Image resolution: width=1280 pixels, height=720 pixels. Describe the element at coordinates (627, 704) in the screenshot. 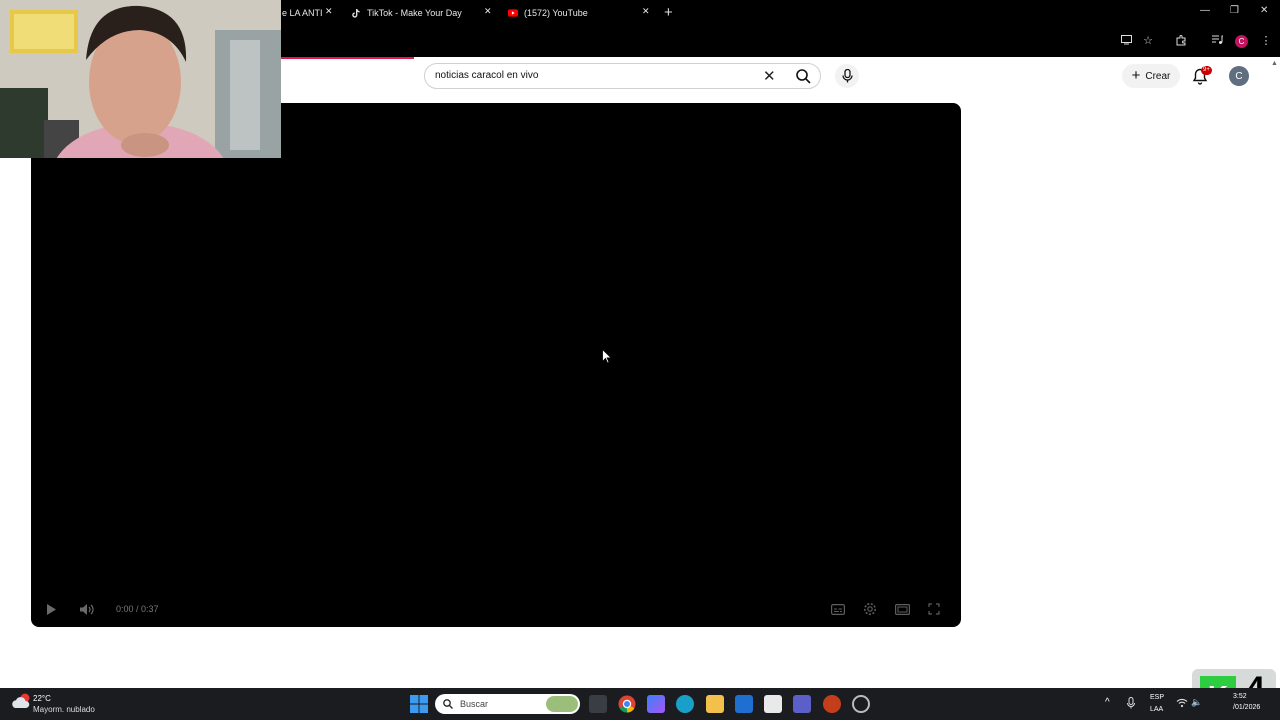

I see `chrome-taskbar-icon` at that location.